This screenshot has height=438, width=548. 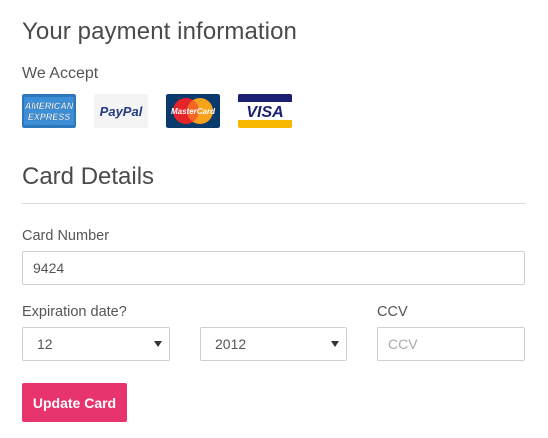 What do you see at coordinates (45, 344) in the screenshot?
I see `expiration-month-value: 12` at bounding box center [45, 344].